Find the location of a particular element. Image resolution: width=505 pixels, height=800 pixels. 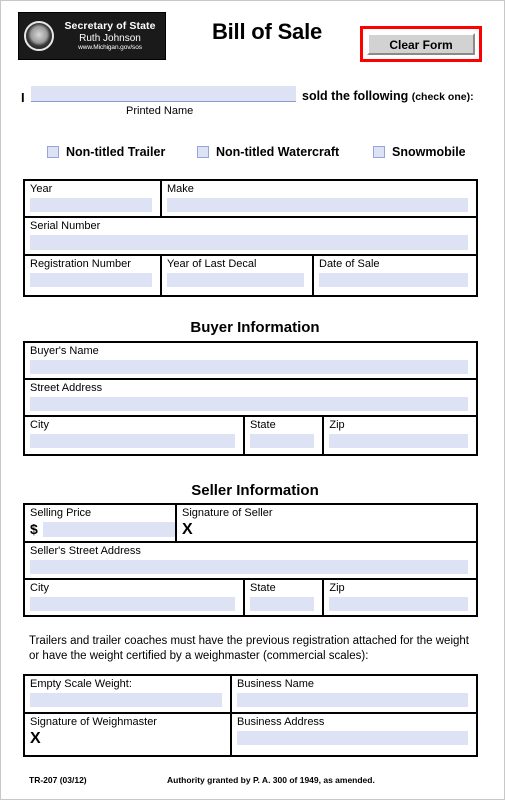

input-seller-city is located at coordinates (133, 604).